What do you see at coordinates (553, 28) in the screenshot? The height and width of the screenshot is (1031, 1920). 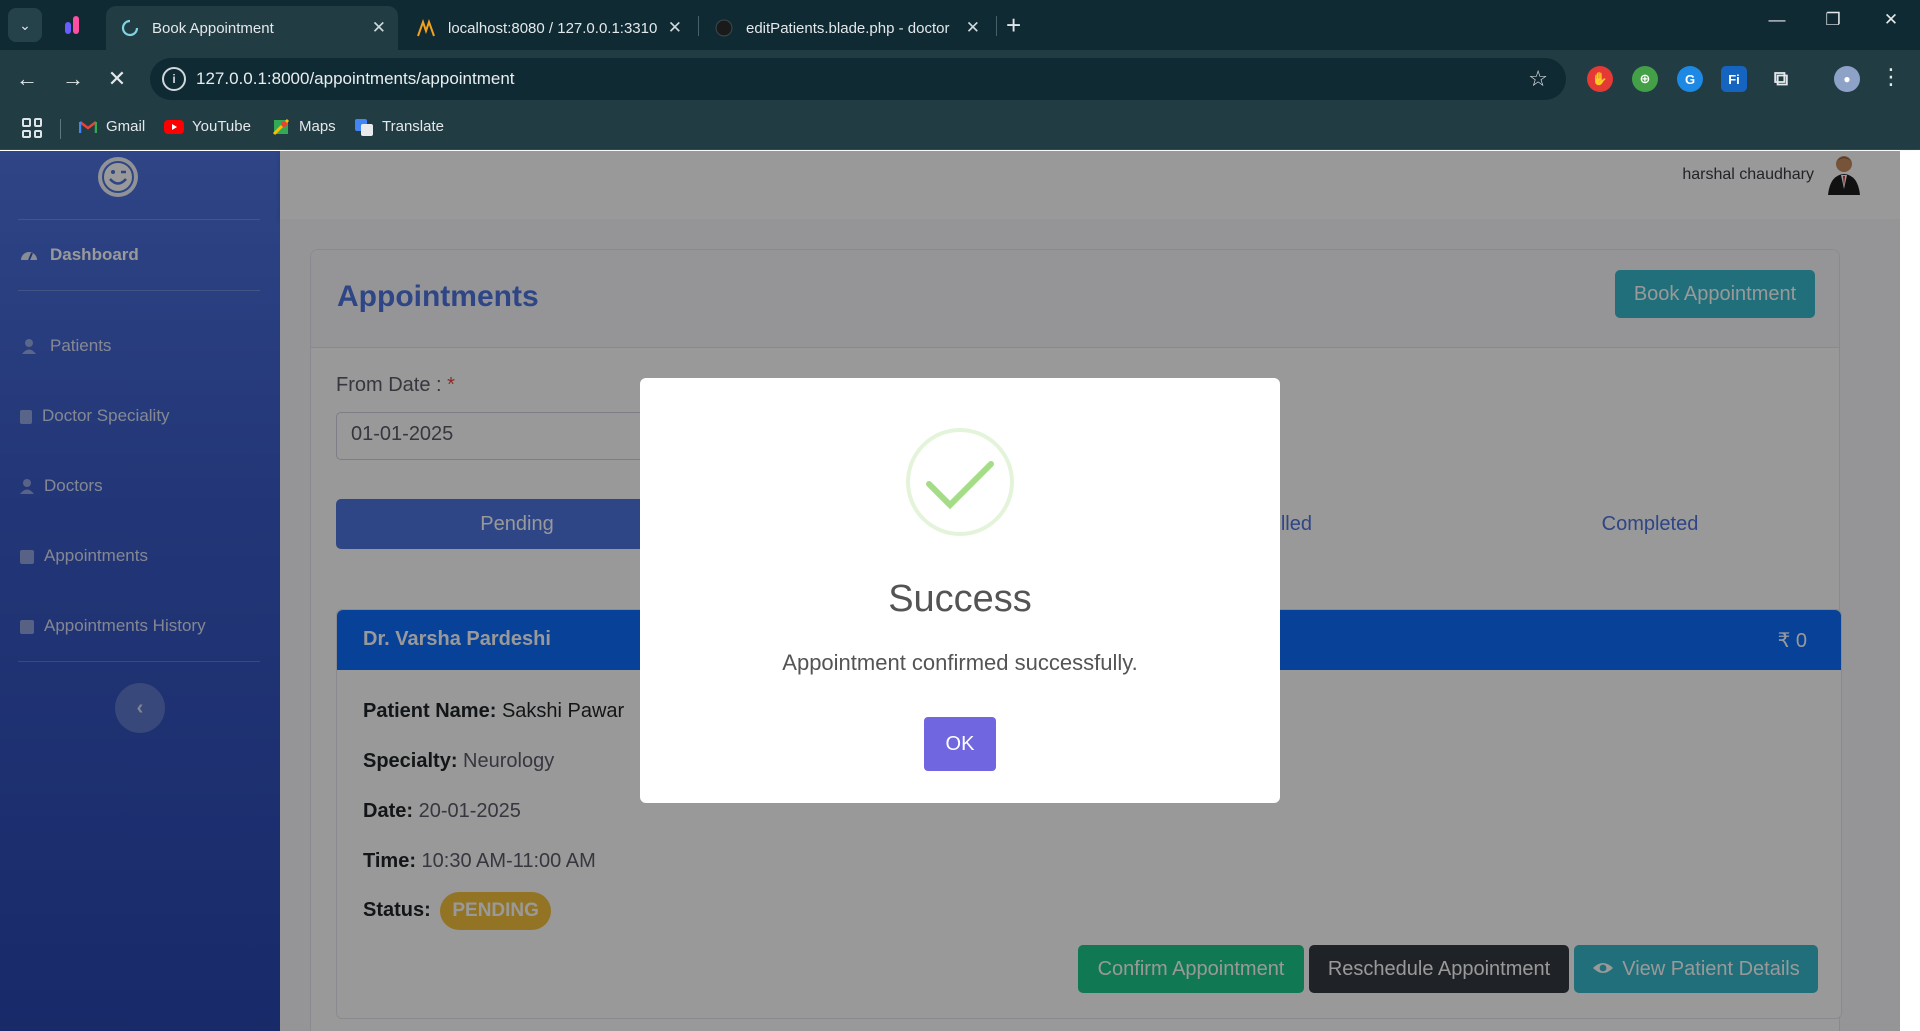 I see `tab-title: localhost:8080 / 127.0.0.1:3310` at bounding box center [553, 28].